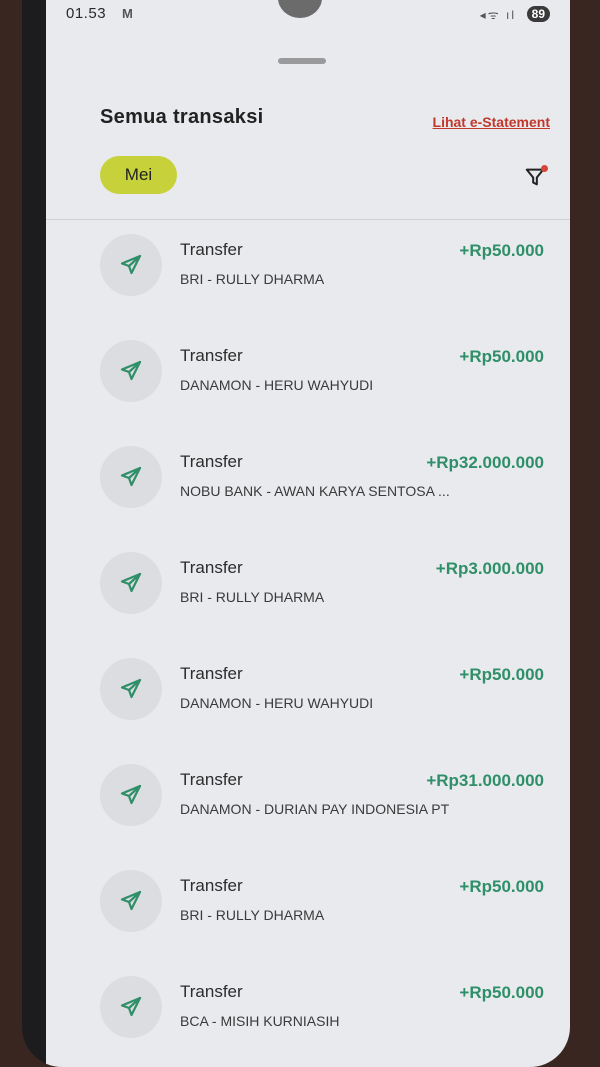 Image resolution: width=600 pixels, height=1067 pixels. I want to click on battery-badge: 89, so click(538, 14).